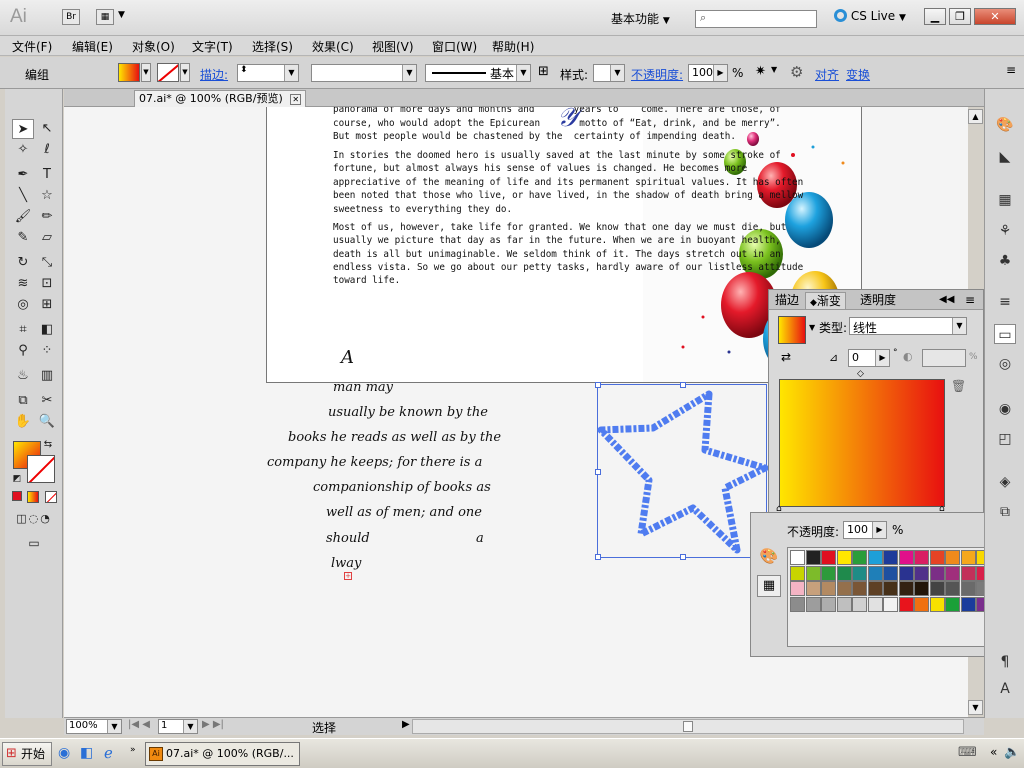 The width and height of the screenshot is (1024, 768). What do you see at coordinates (684, 472) in the screenshot?
I see `star-shape` at bounding box center [684, 472].